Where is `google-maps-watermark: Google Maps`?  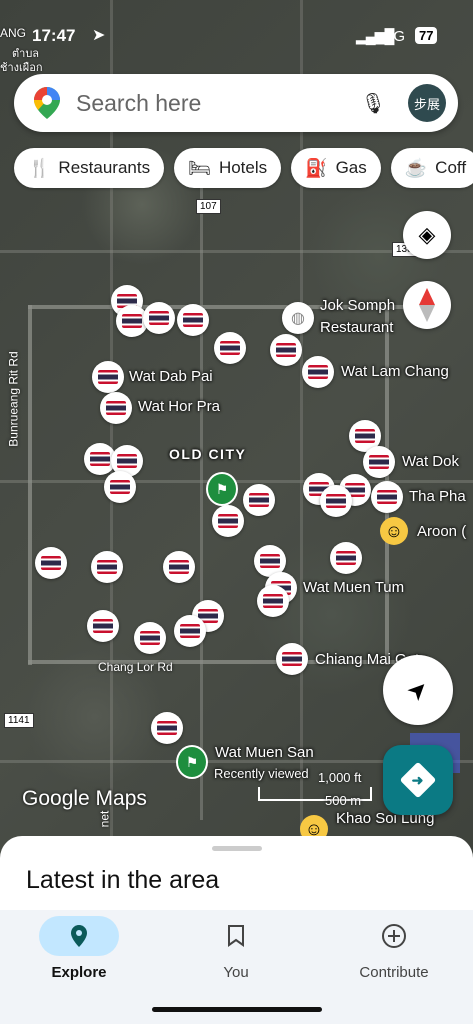
google-maps-watermark: Google Maps is located at coordinates (84, 798).